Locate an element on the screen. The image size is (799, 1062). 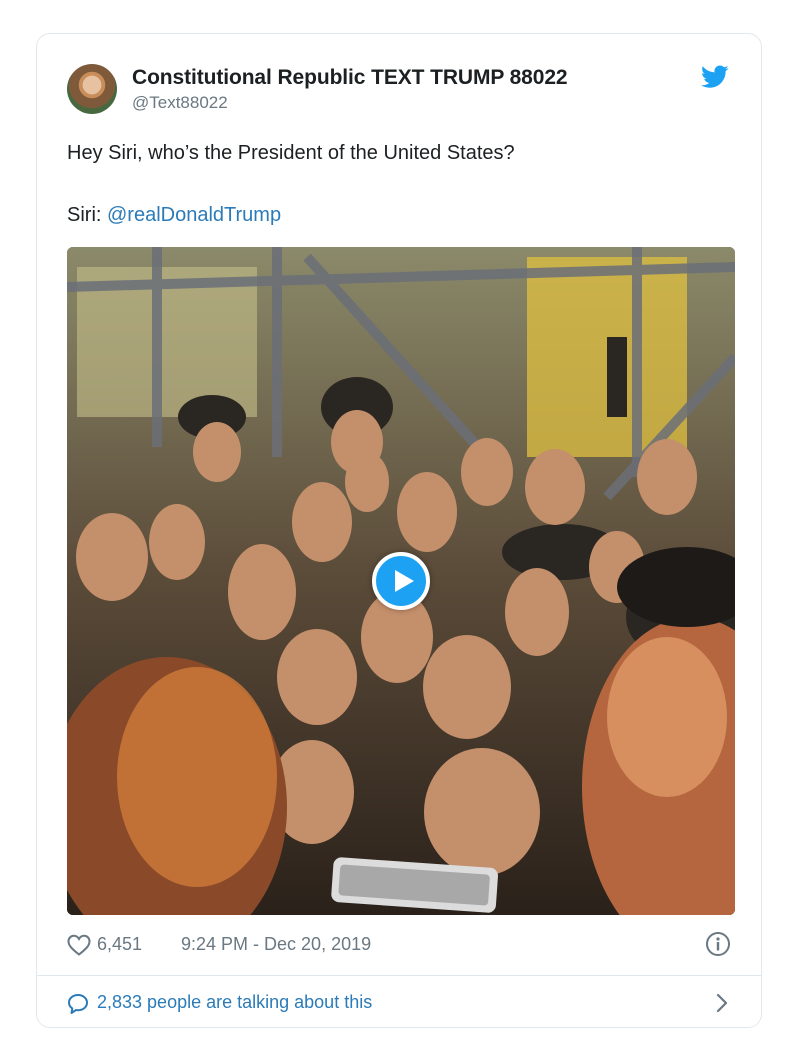
play-icon is located at coordinates (404, 581).